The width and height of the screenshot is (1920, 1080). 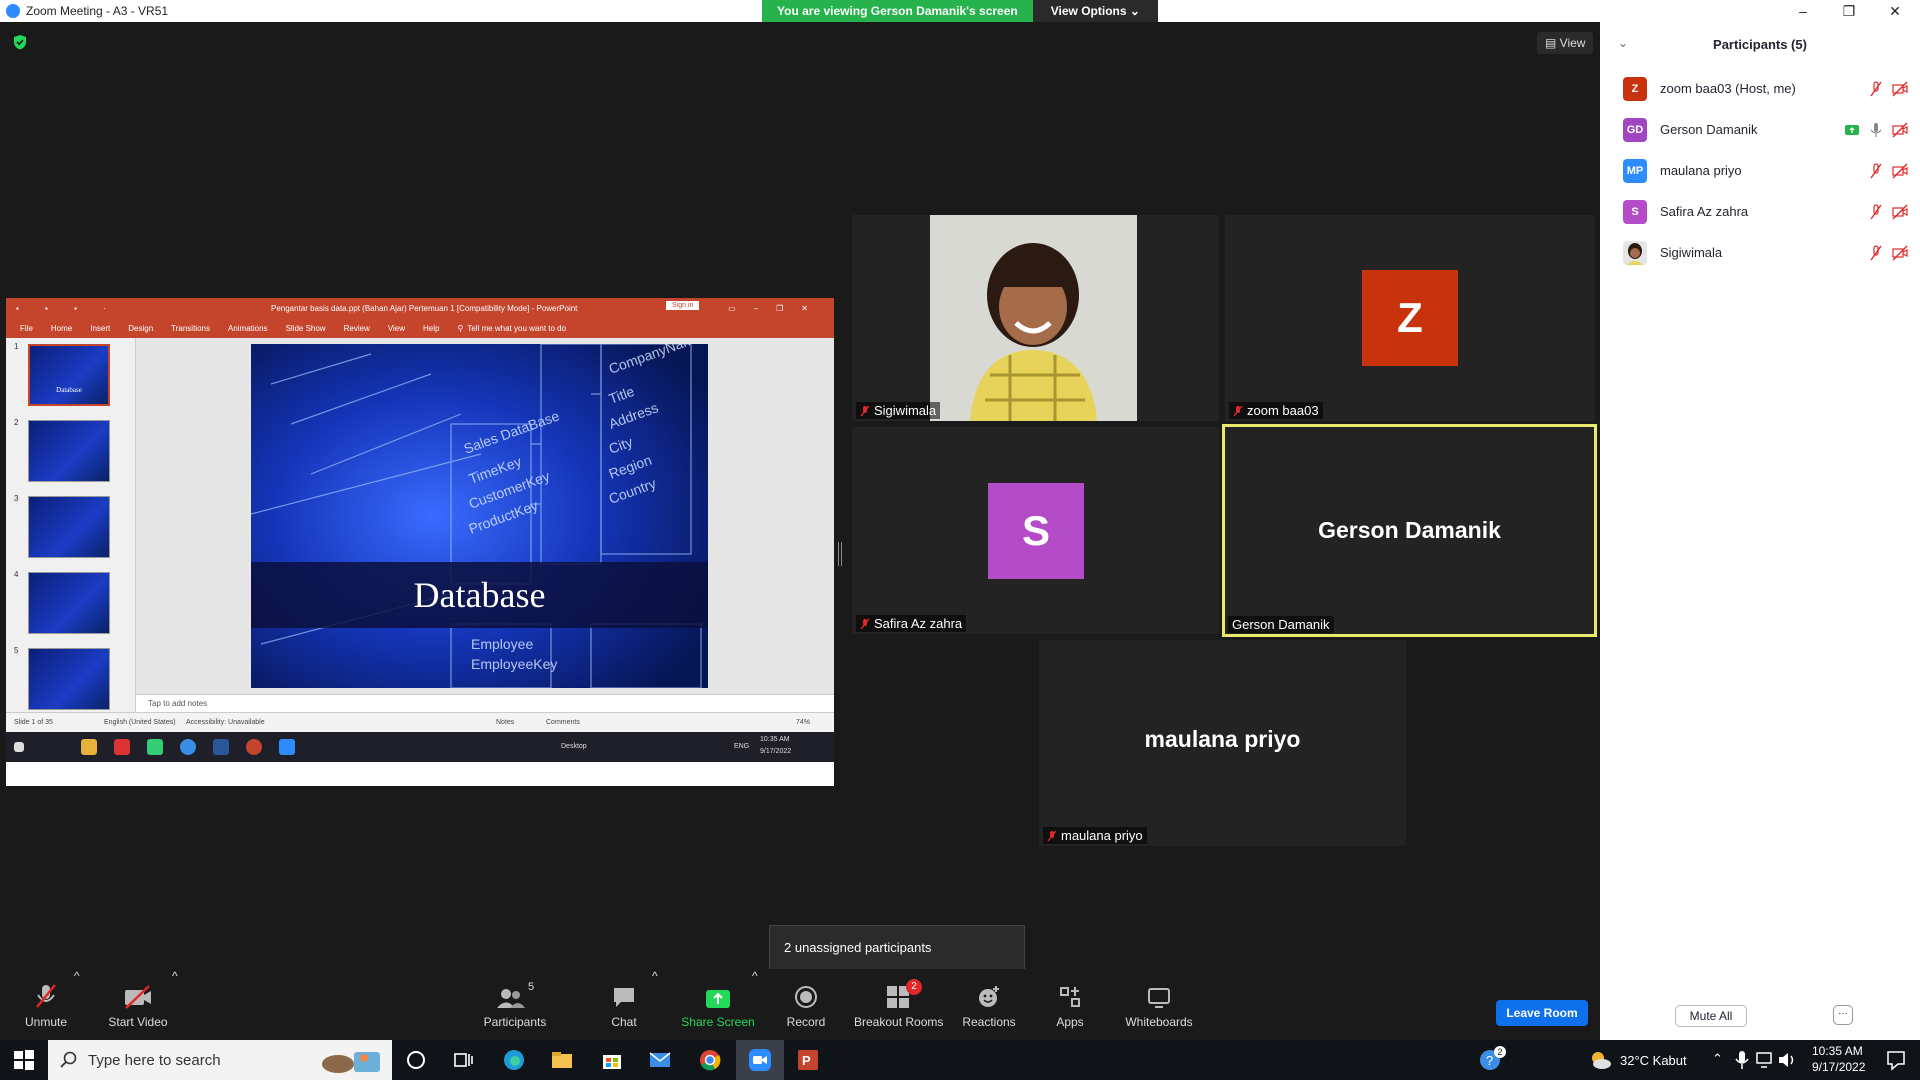 What do you see at coordinates (1717, 1059) in the screenshot?
I see `show-hidden-icons: ⌃` at bounding box center [1717, 1059].